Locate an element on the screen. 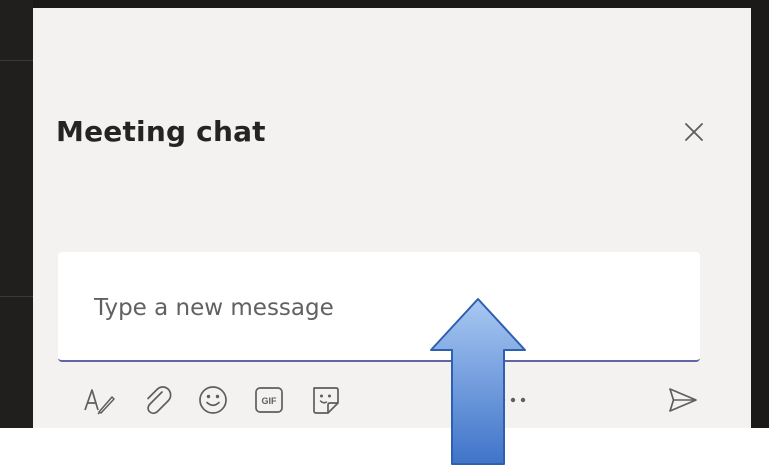  gif-icon: GIF is located at coordinates (269, 400).